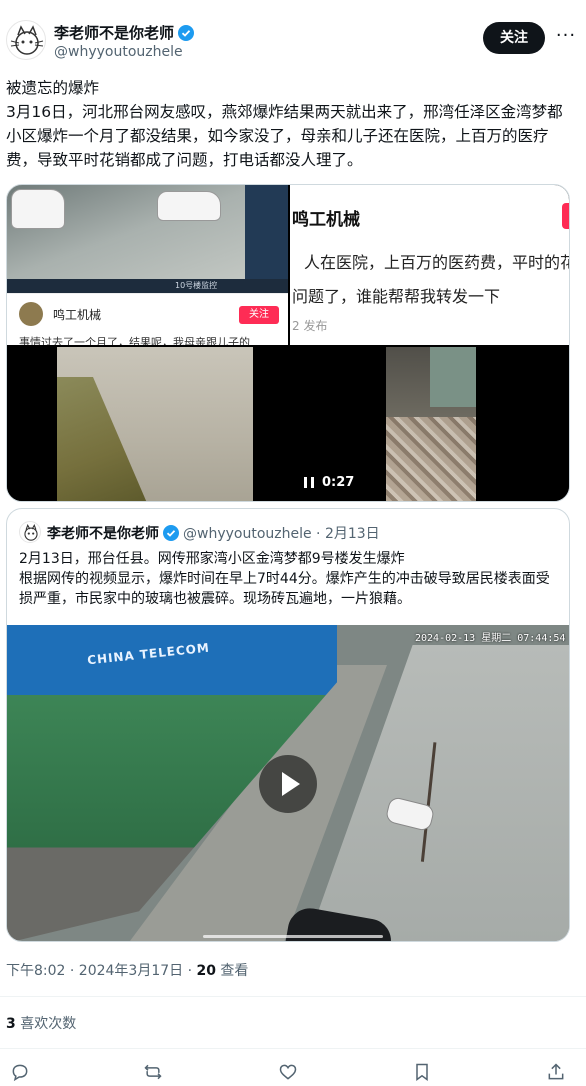 The image size is (586, 1086). What do you see at coordinates (53, 88) in the screenshot?
I see `tweet-title: 被遗忘的爆炸` at bounding box center [53, 88].